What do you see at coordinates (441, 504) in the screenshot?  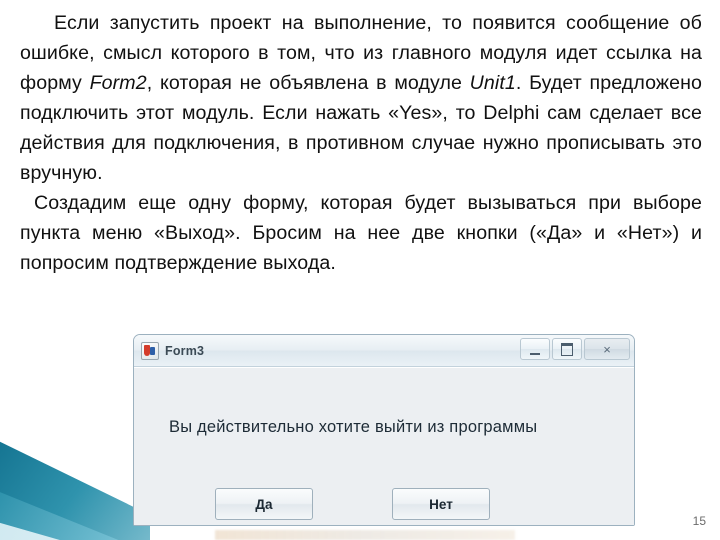 I see `no-button: Нет` at bounding box center [441, 504].